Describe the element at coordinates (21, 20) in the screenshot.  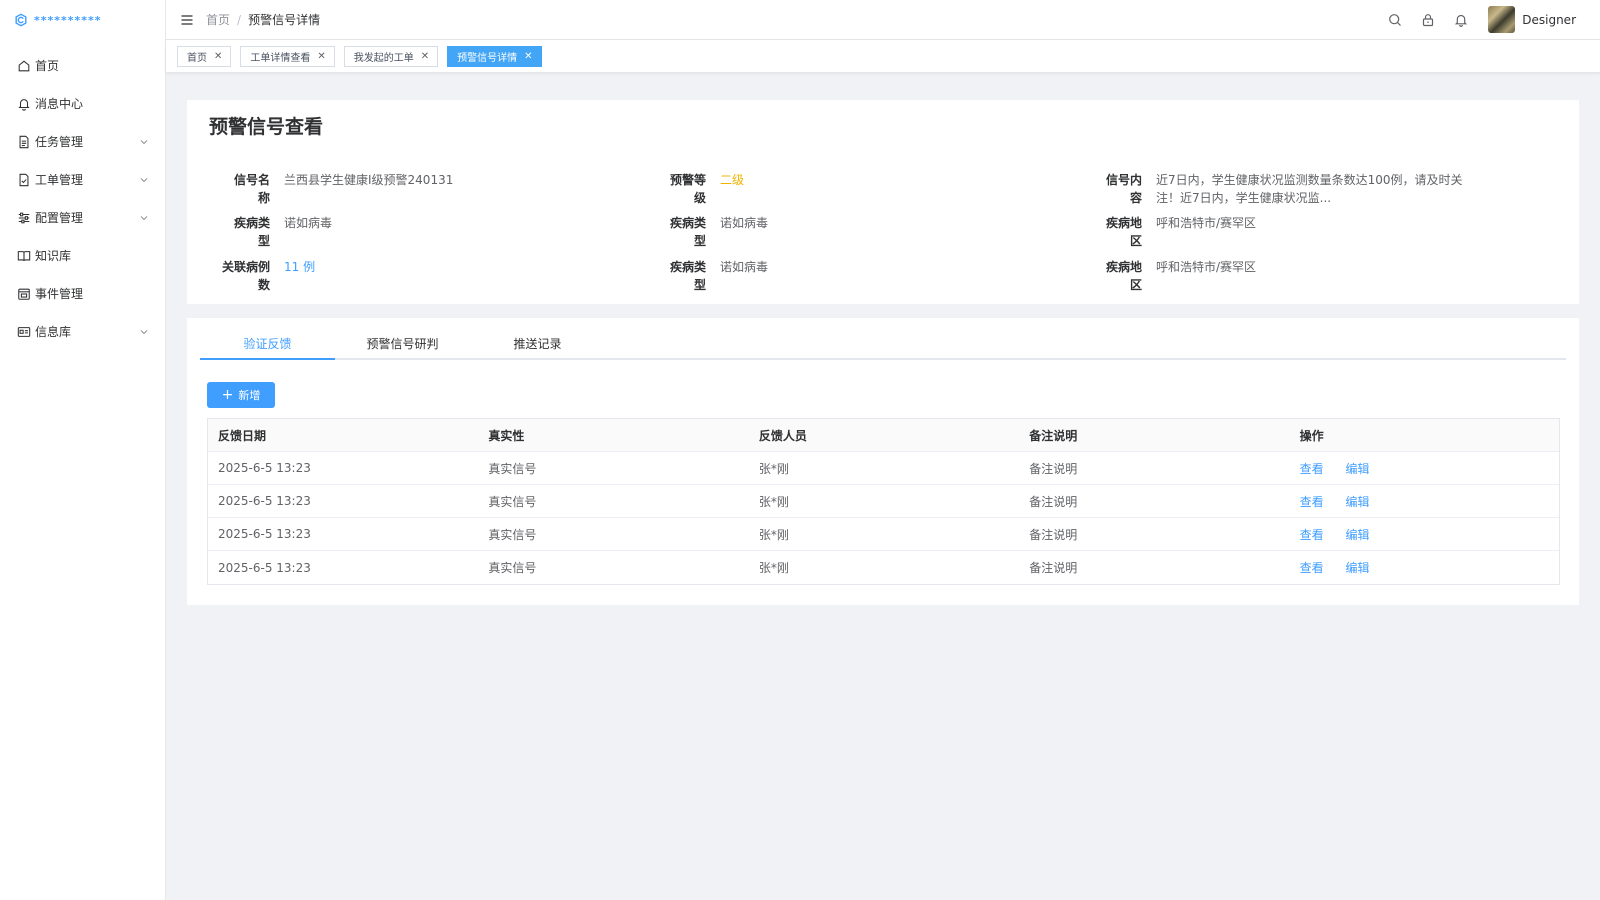
I see `logo-icon` at that location.